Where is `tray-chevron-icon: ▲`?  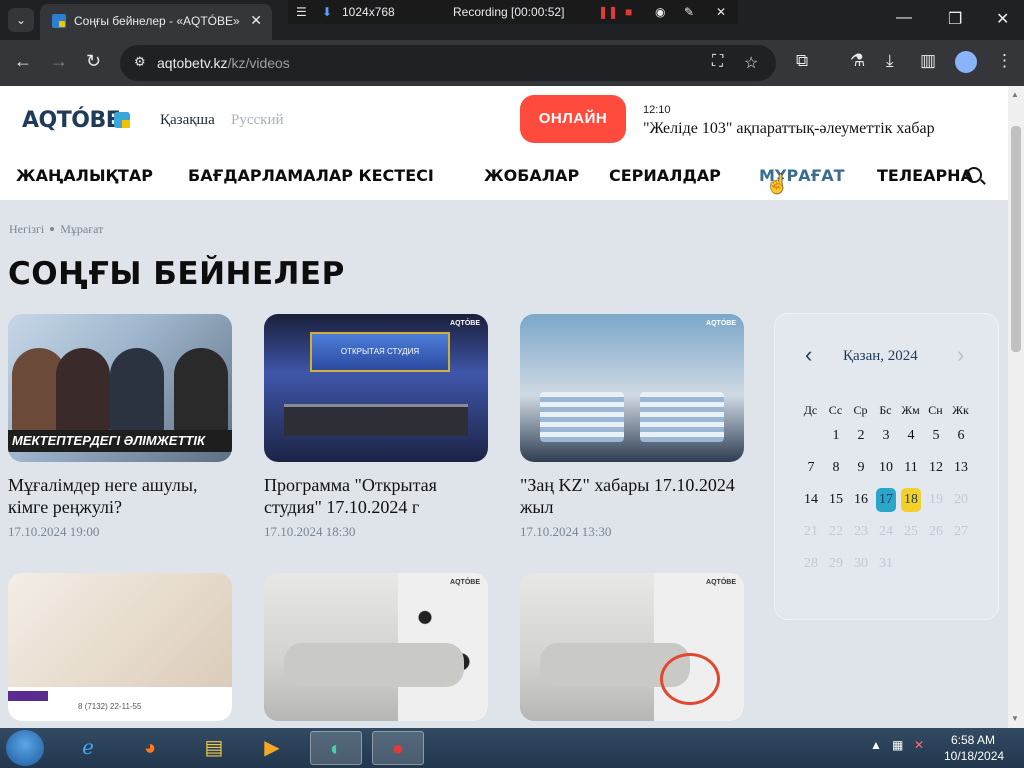 tray-chevron-icon: ▲ is located at coordinates (876, 745).